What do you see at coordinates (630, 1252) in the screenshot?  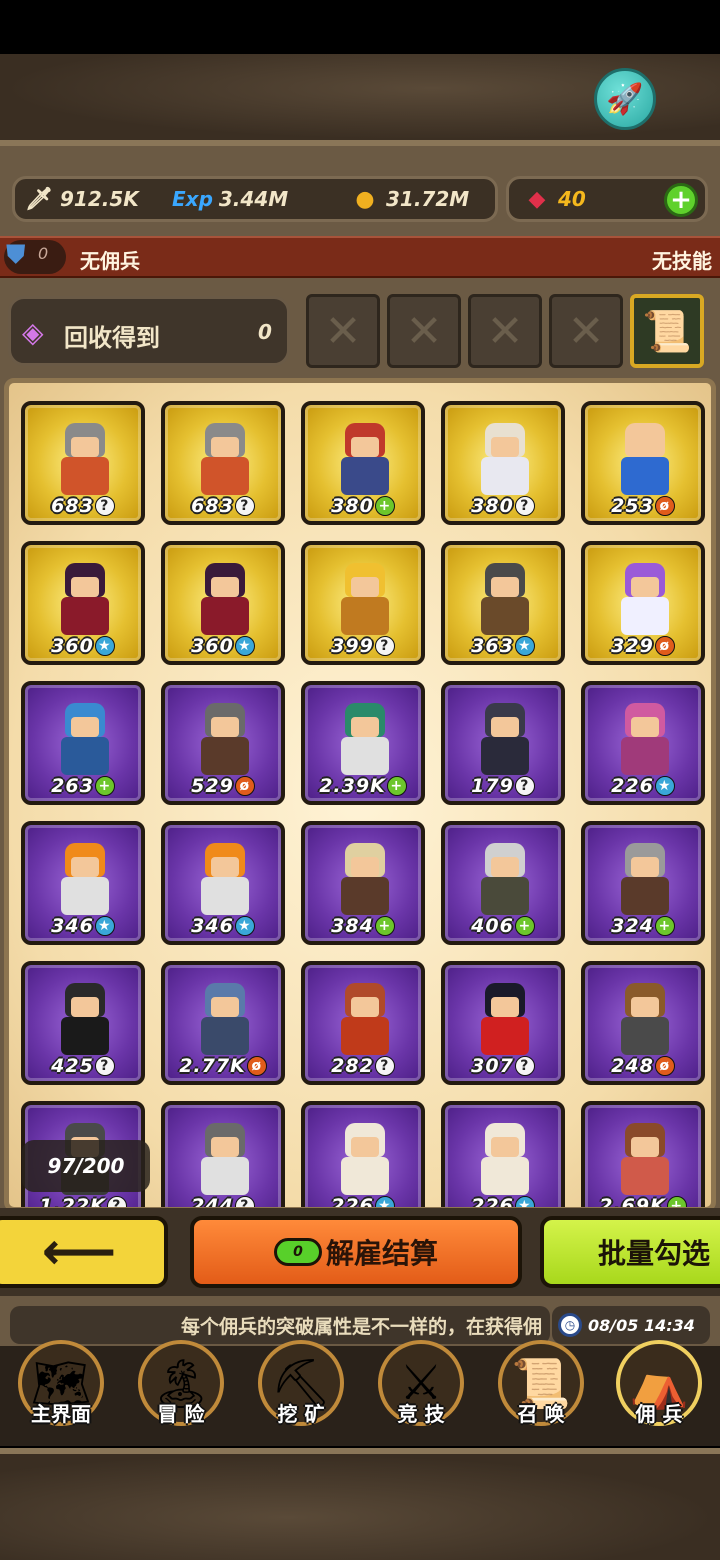 I see `batch-select-button: 批量勾选` at bounding box center [630, 1252].